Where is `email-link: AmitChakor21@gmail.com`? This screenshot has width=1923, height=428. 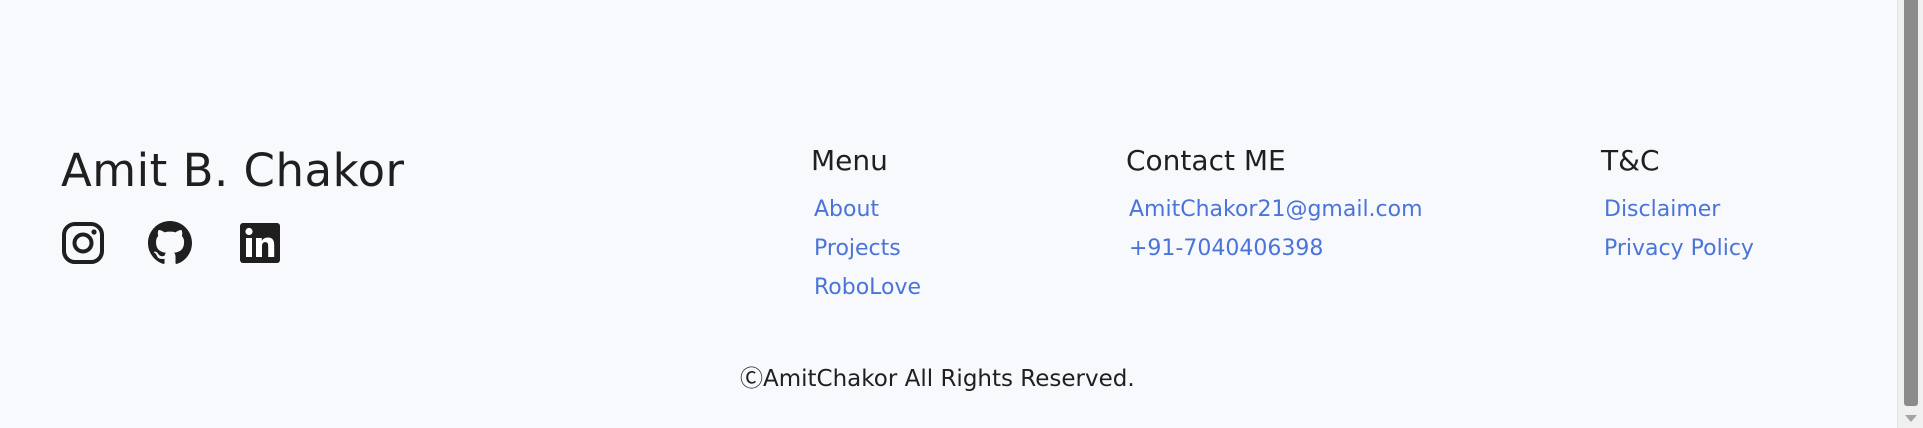 email-link: AmitChakor21@gmail.com is located at coordinates (1276, 209).